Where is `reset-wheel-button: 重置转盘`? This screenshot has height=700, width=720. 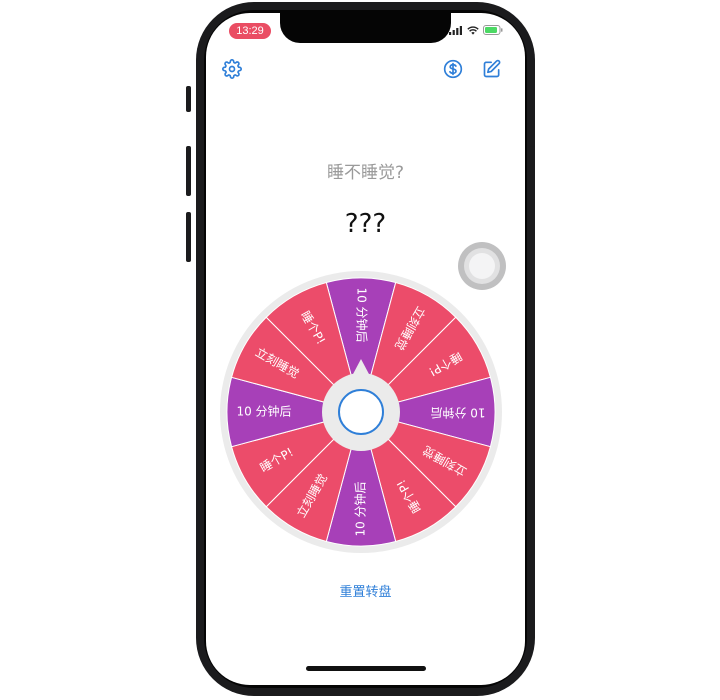
reset-wheel-button: 重置转盘 is located at coordinates (365, 590).